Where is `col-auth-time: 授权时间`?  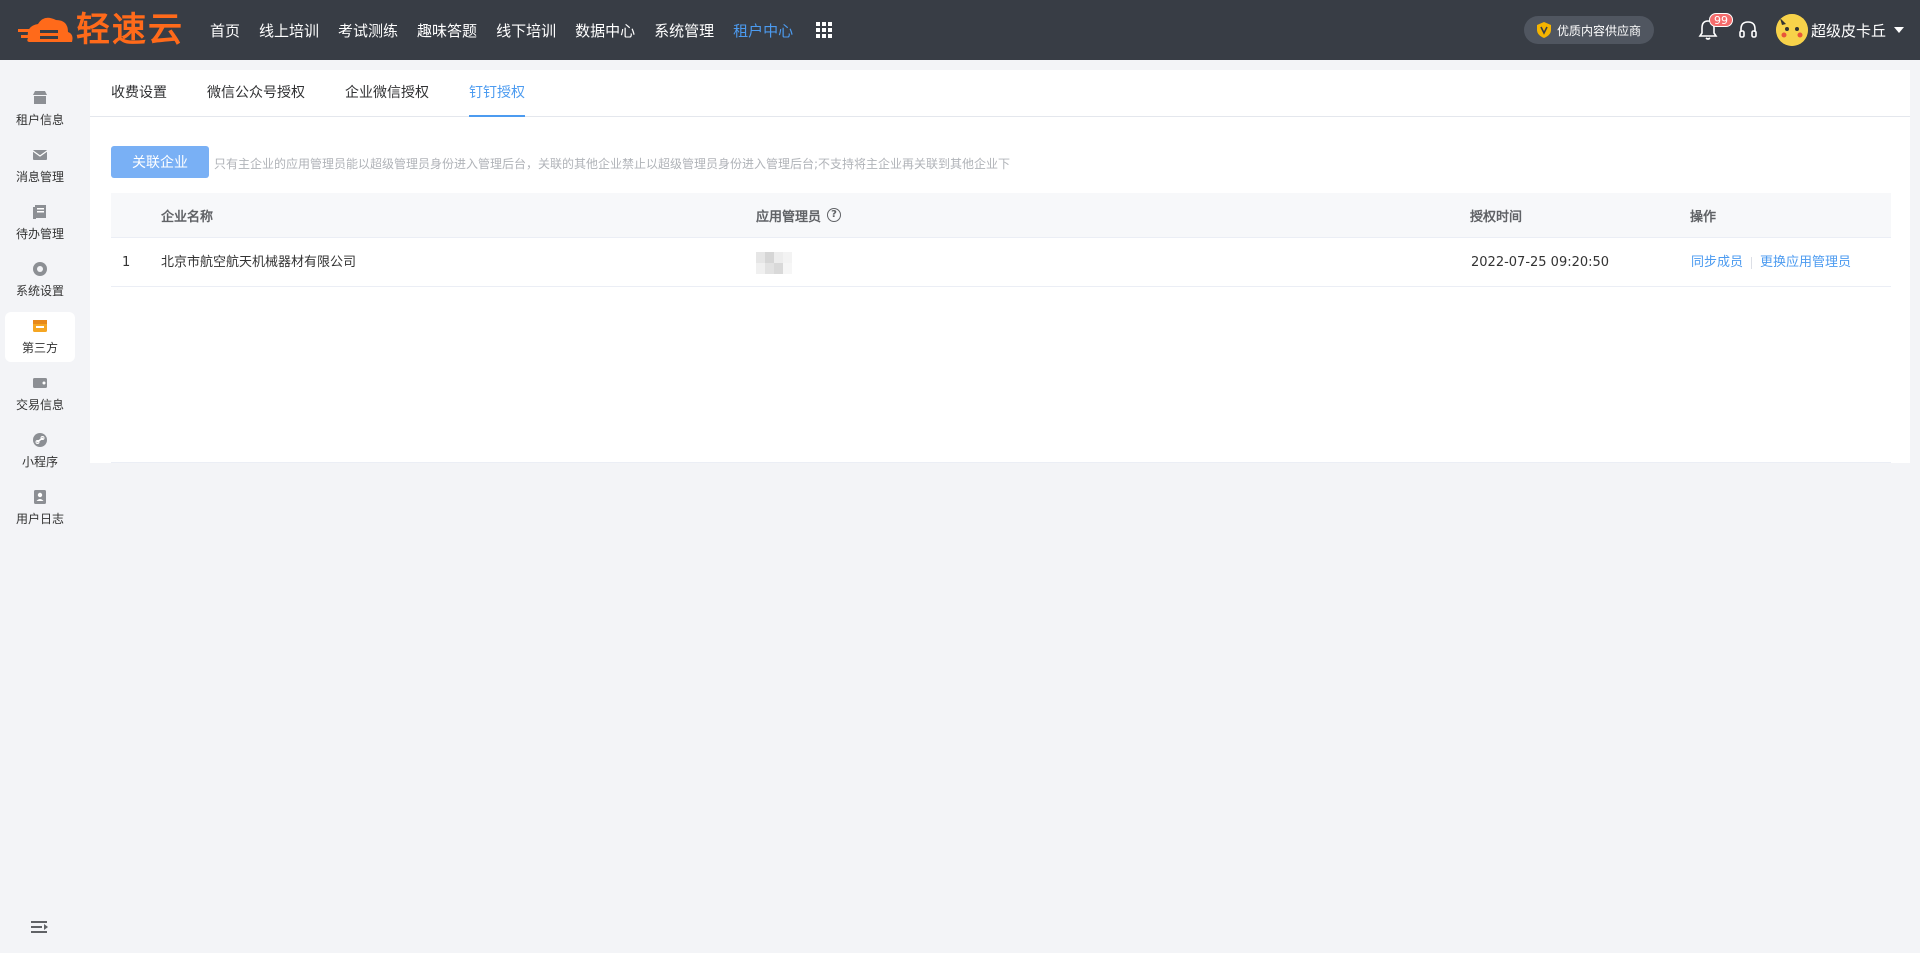
col-auth-time: 授权时间 is located at coordinates (1496, 217).